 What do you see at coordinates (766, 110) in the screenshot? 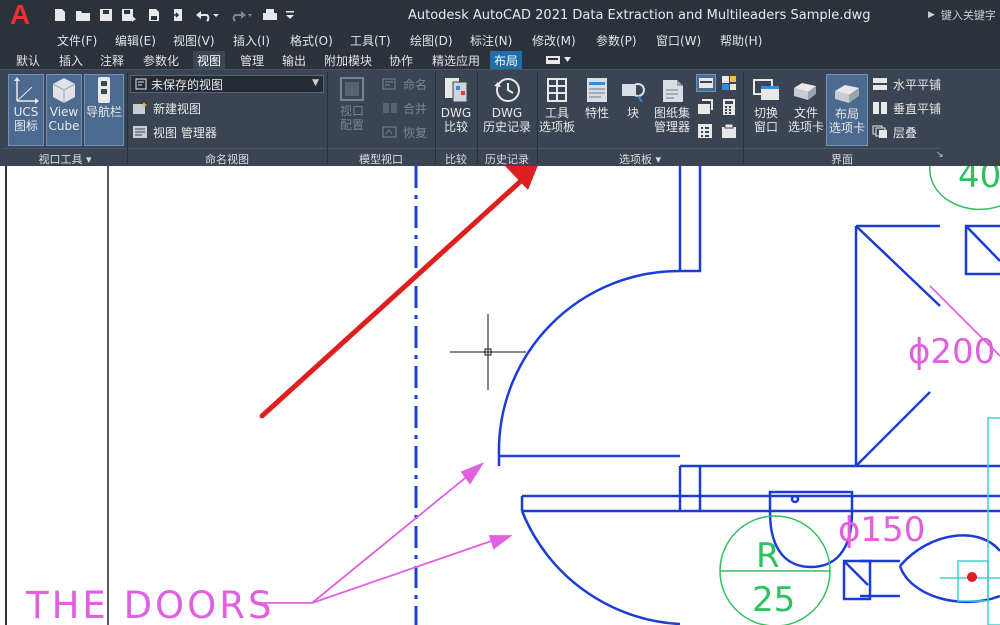
I see `switch-windows-button: 切换 窗口` at bounding box center [766, 110].